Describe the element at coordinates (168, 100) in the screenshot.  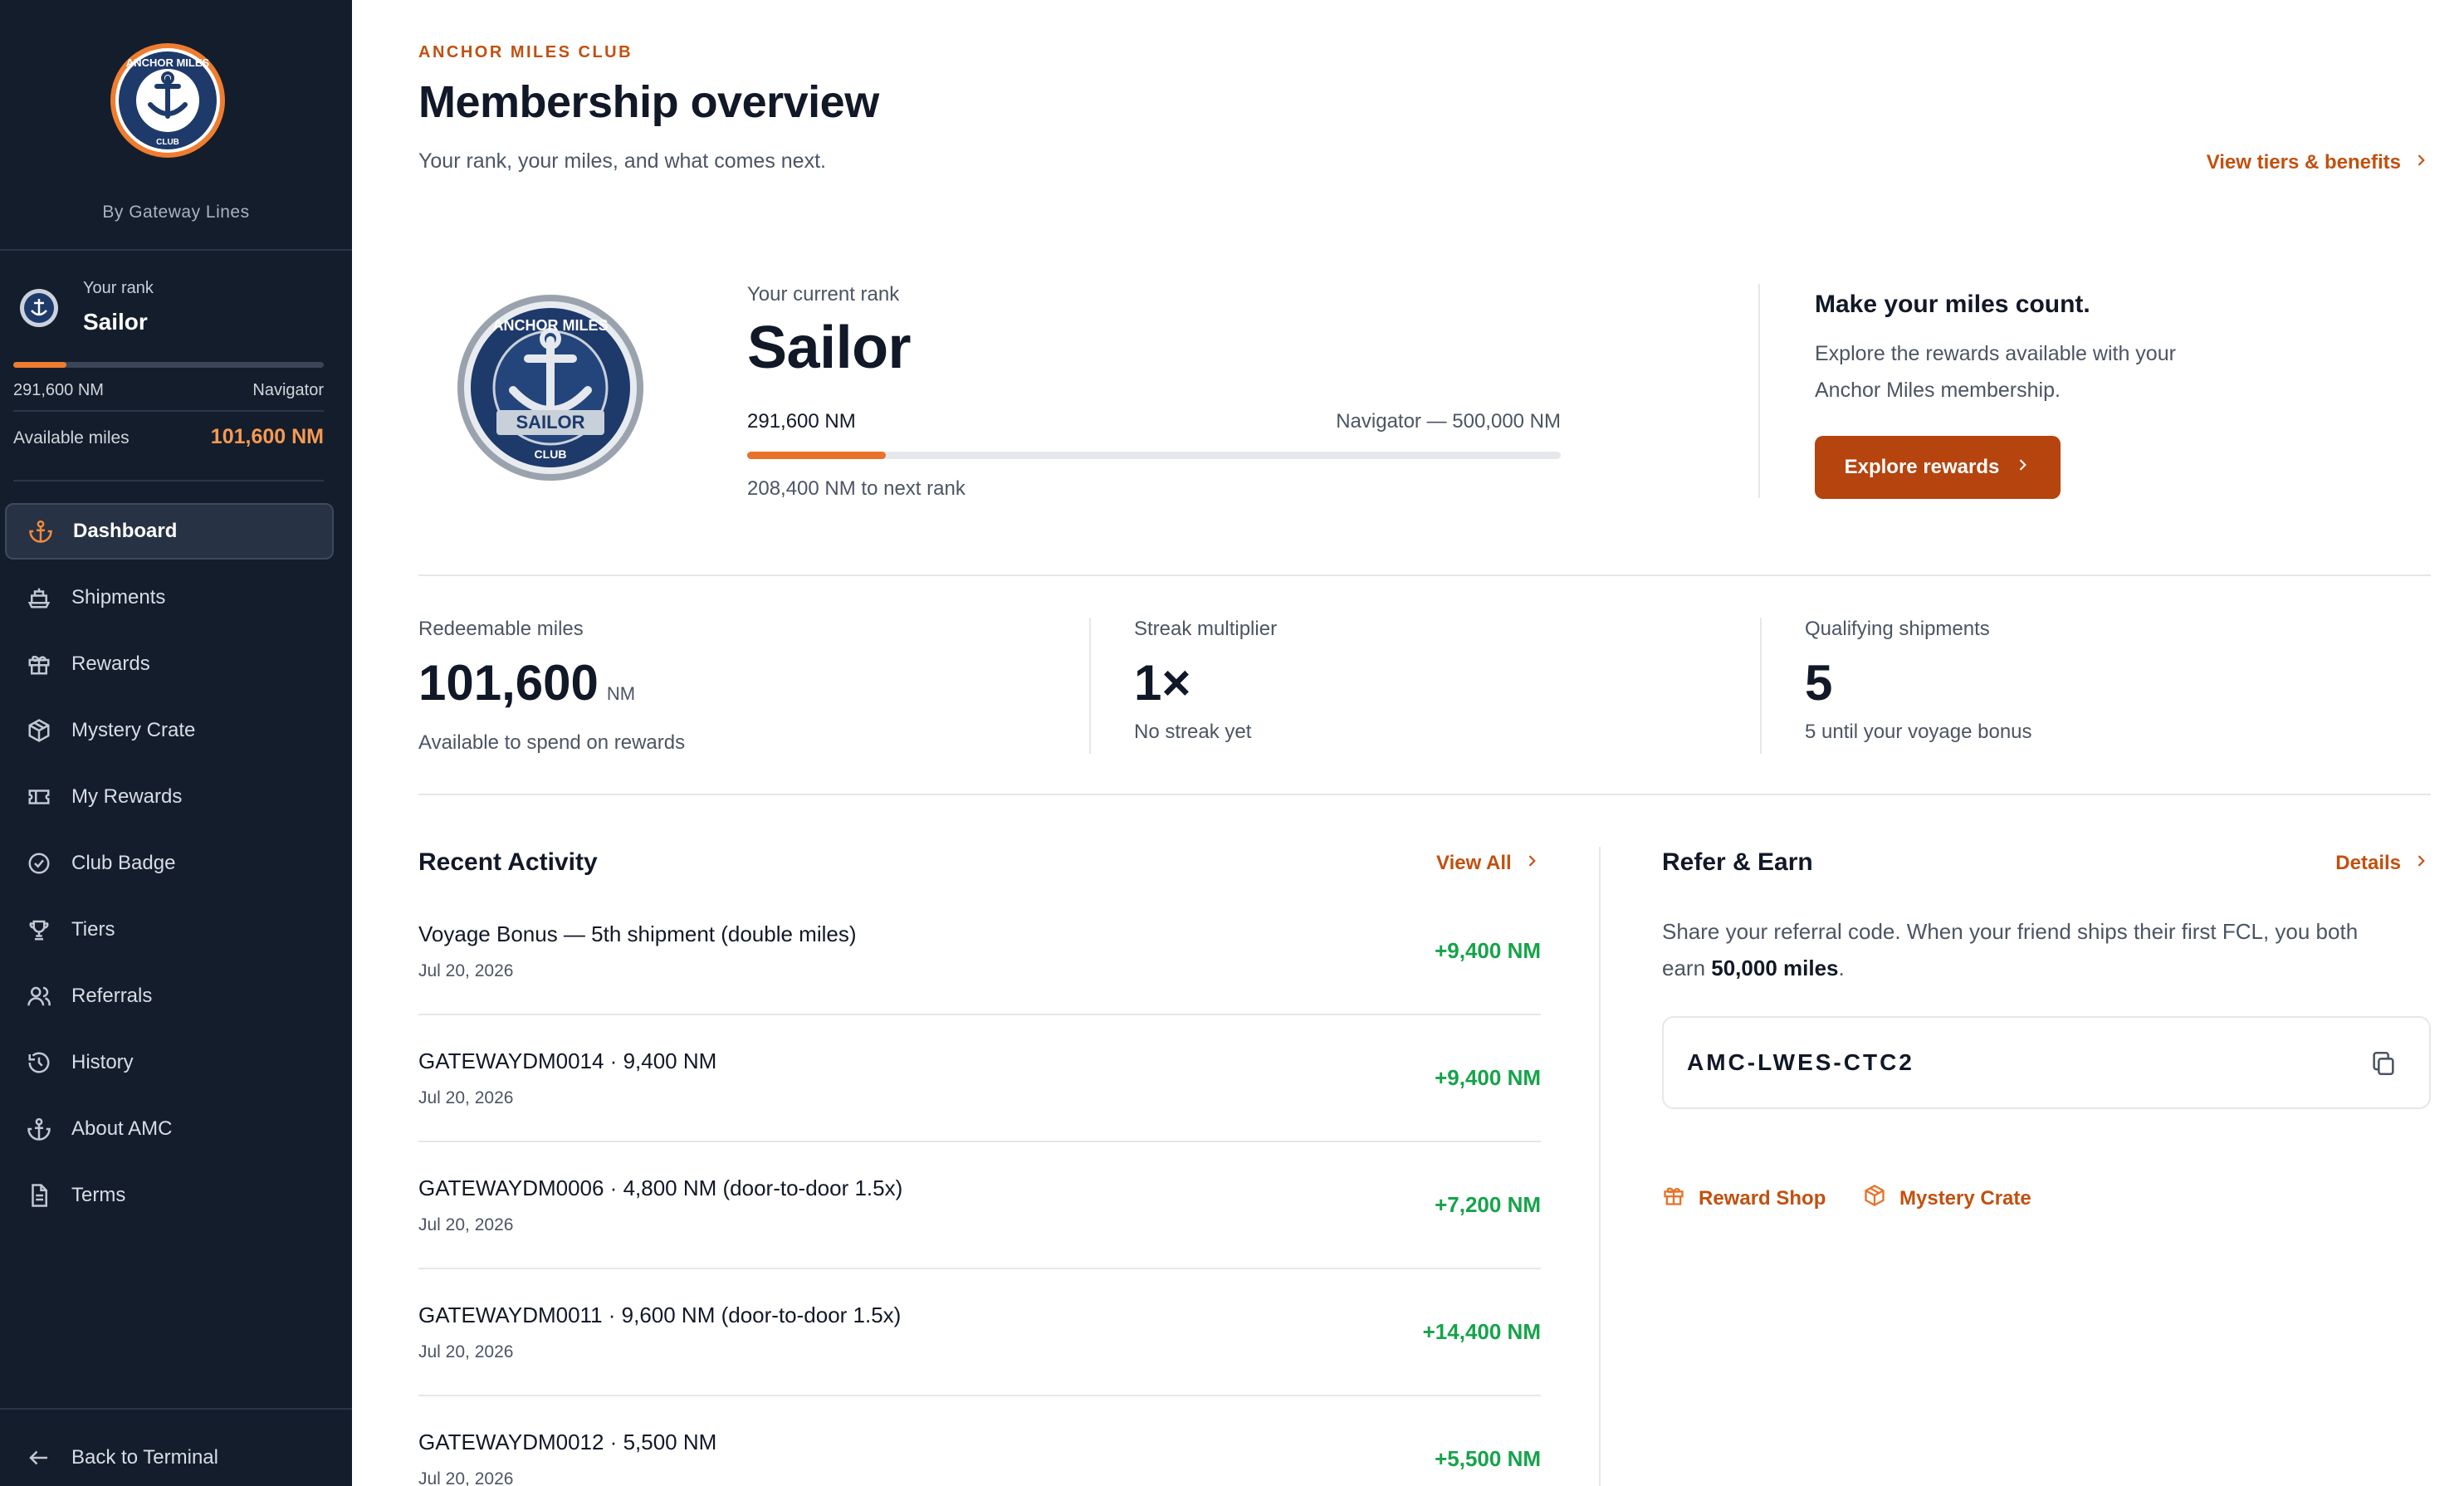
I see `club-logo: ANCHOR MILES CLUB` at that location.